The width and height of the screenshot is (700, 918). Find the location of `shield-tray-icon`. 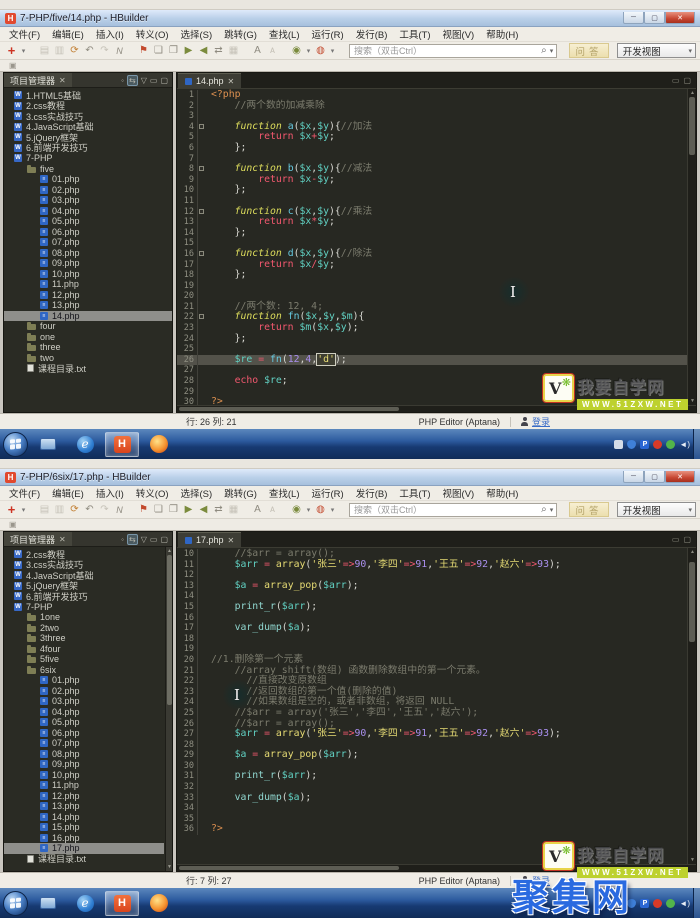

shield-tray-icon is located at coordinates (632, 444).